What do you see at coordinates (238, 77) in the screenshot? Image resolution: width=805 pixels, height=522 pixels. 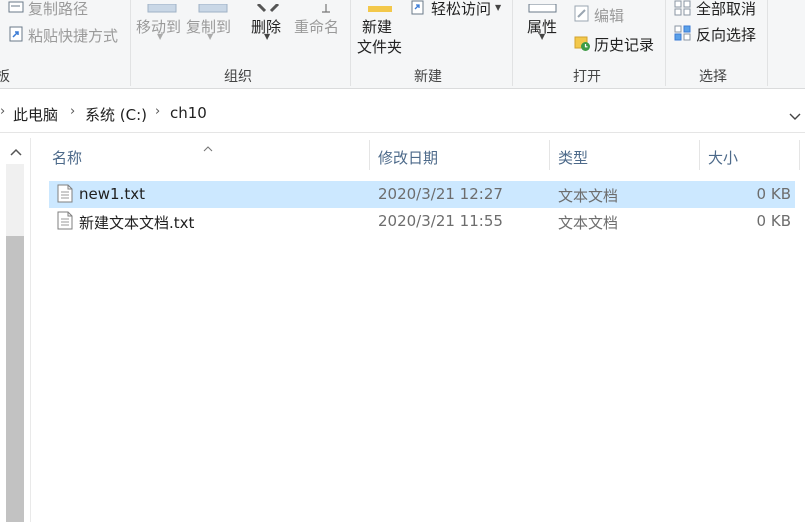 I see `organize-group-label: 组织` at bounding box center [238, 77].